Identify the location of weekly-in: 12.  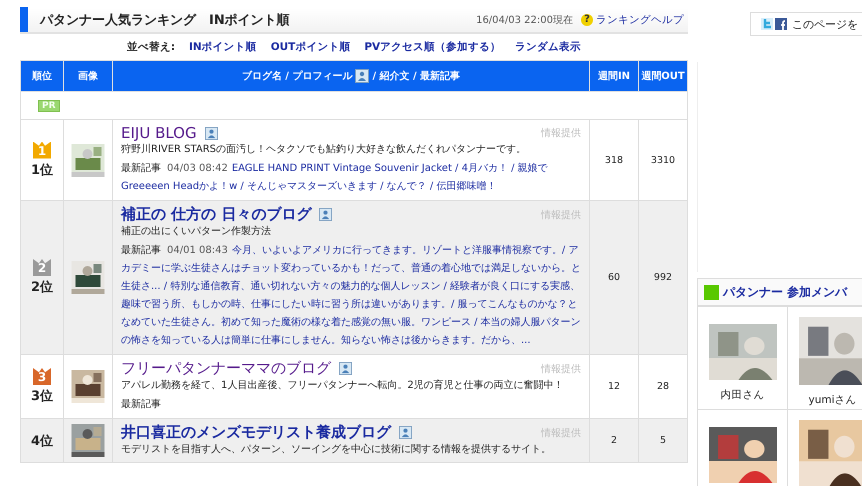
(614, 386).